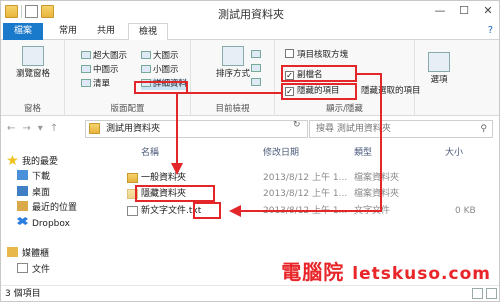 Image resolution: width=500 pixels, height=302 pixels. Describe the element at coordinates (250, 32) in the screenshot. I see `ribbon-tabs: 檔案 常用 共用 檢視 ?` at that location.